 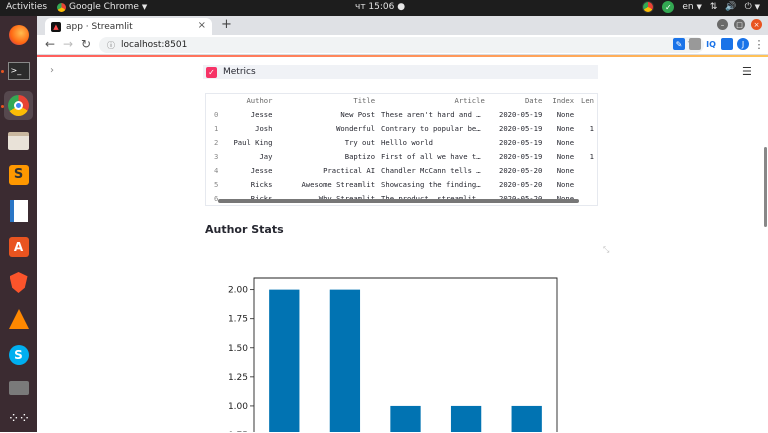 What do you see at coordinates (398, 201) in the screenshot?
I see `horizontal-scrollbar` at bounding box center [398, 201].